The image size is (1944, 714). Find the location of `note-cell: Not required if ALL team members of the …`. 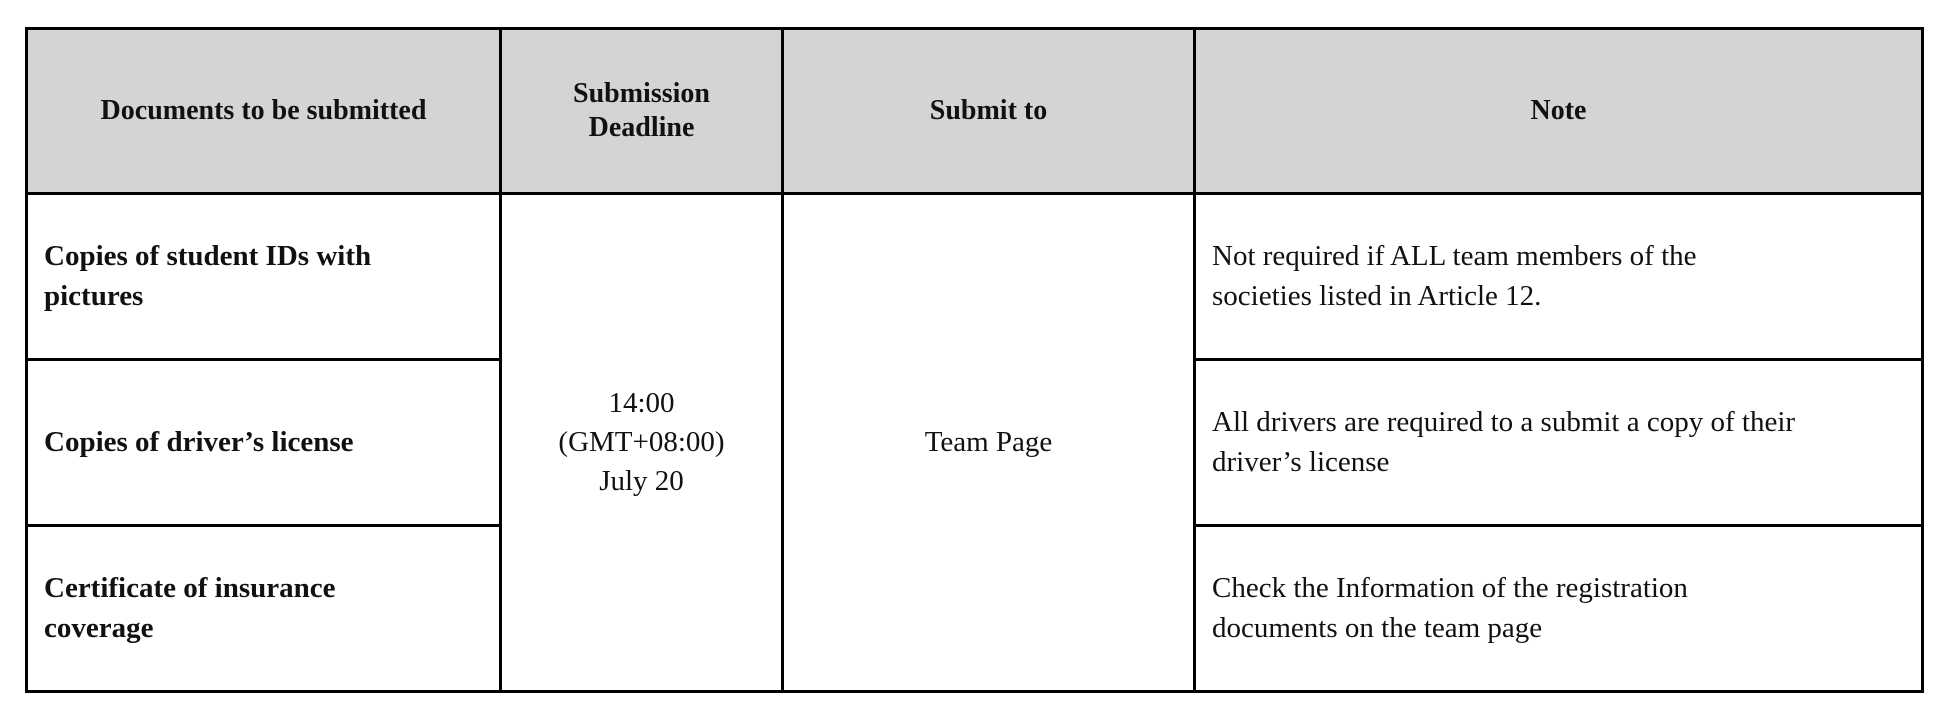

note-cell: Not required if ALL team members of the … is located at coordinates (1558, 276).